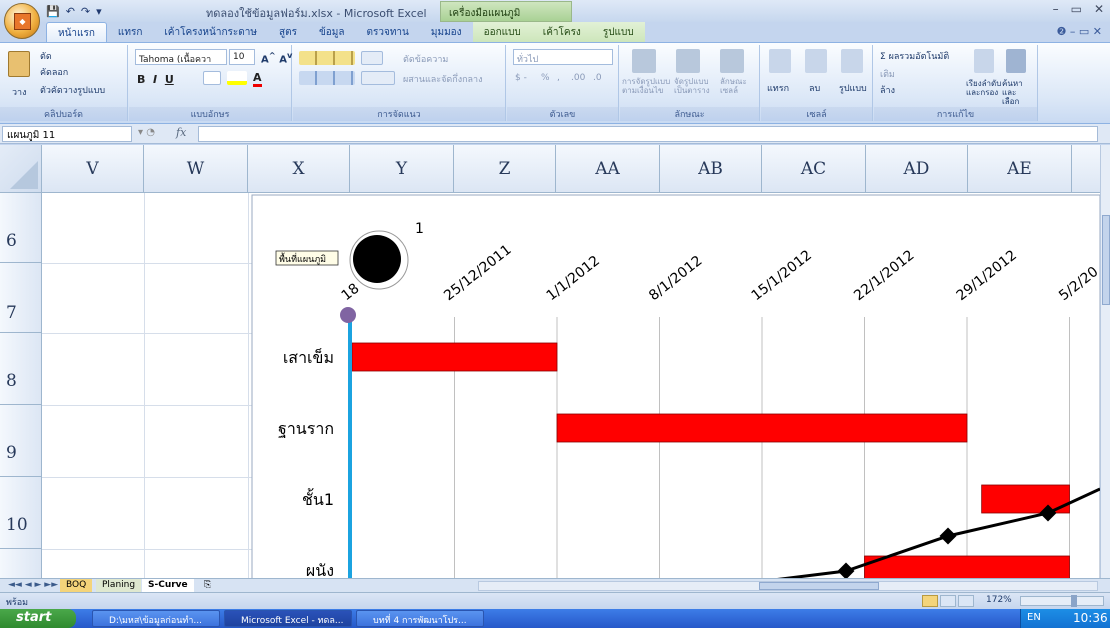 This screenshot has height=628, width=1110. I want to click on column-header-w: W, so click(196, 169).